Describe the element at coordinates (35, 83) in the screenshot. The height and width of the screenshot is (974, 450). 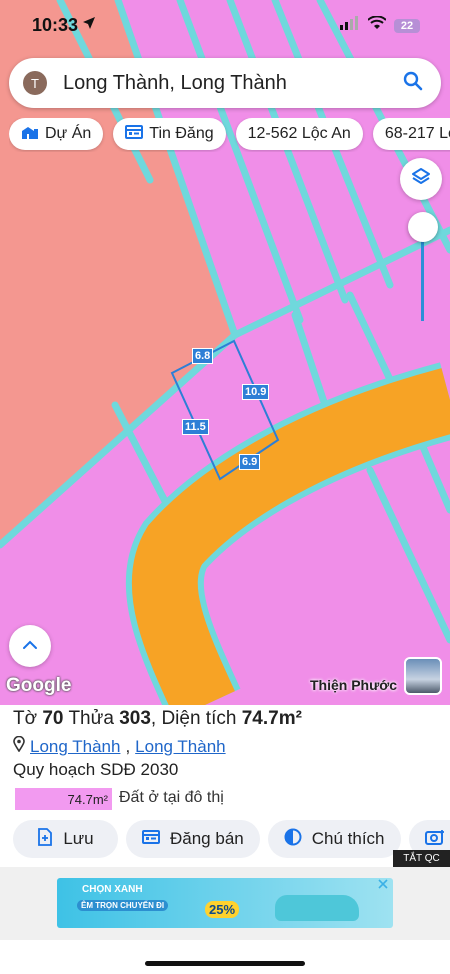
I see `avatar: T` at that location.